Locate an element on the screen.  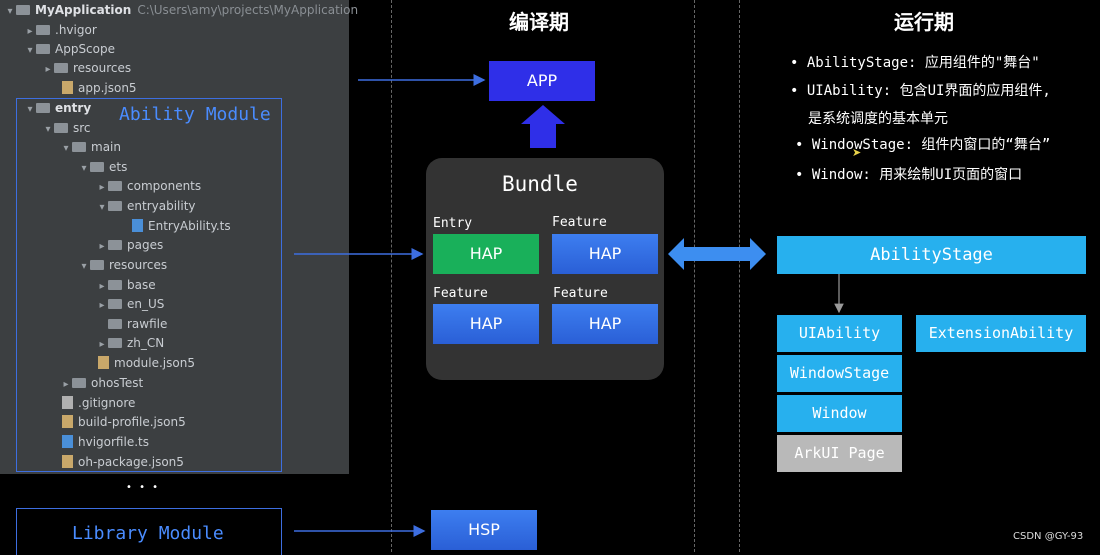
extensionability-box: ExtensionAbility is located at coordinates (1001, 333).